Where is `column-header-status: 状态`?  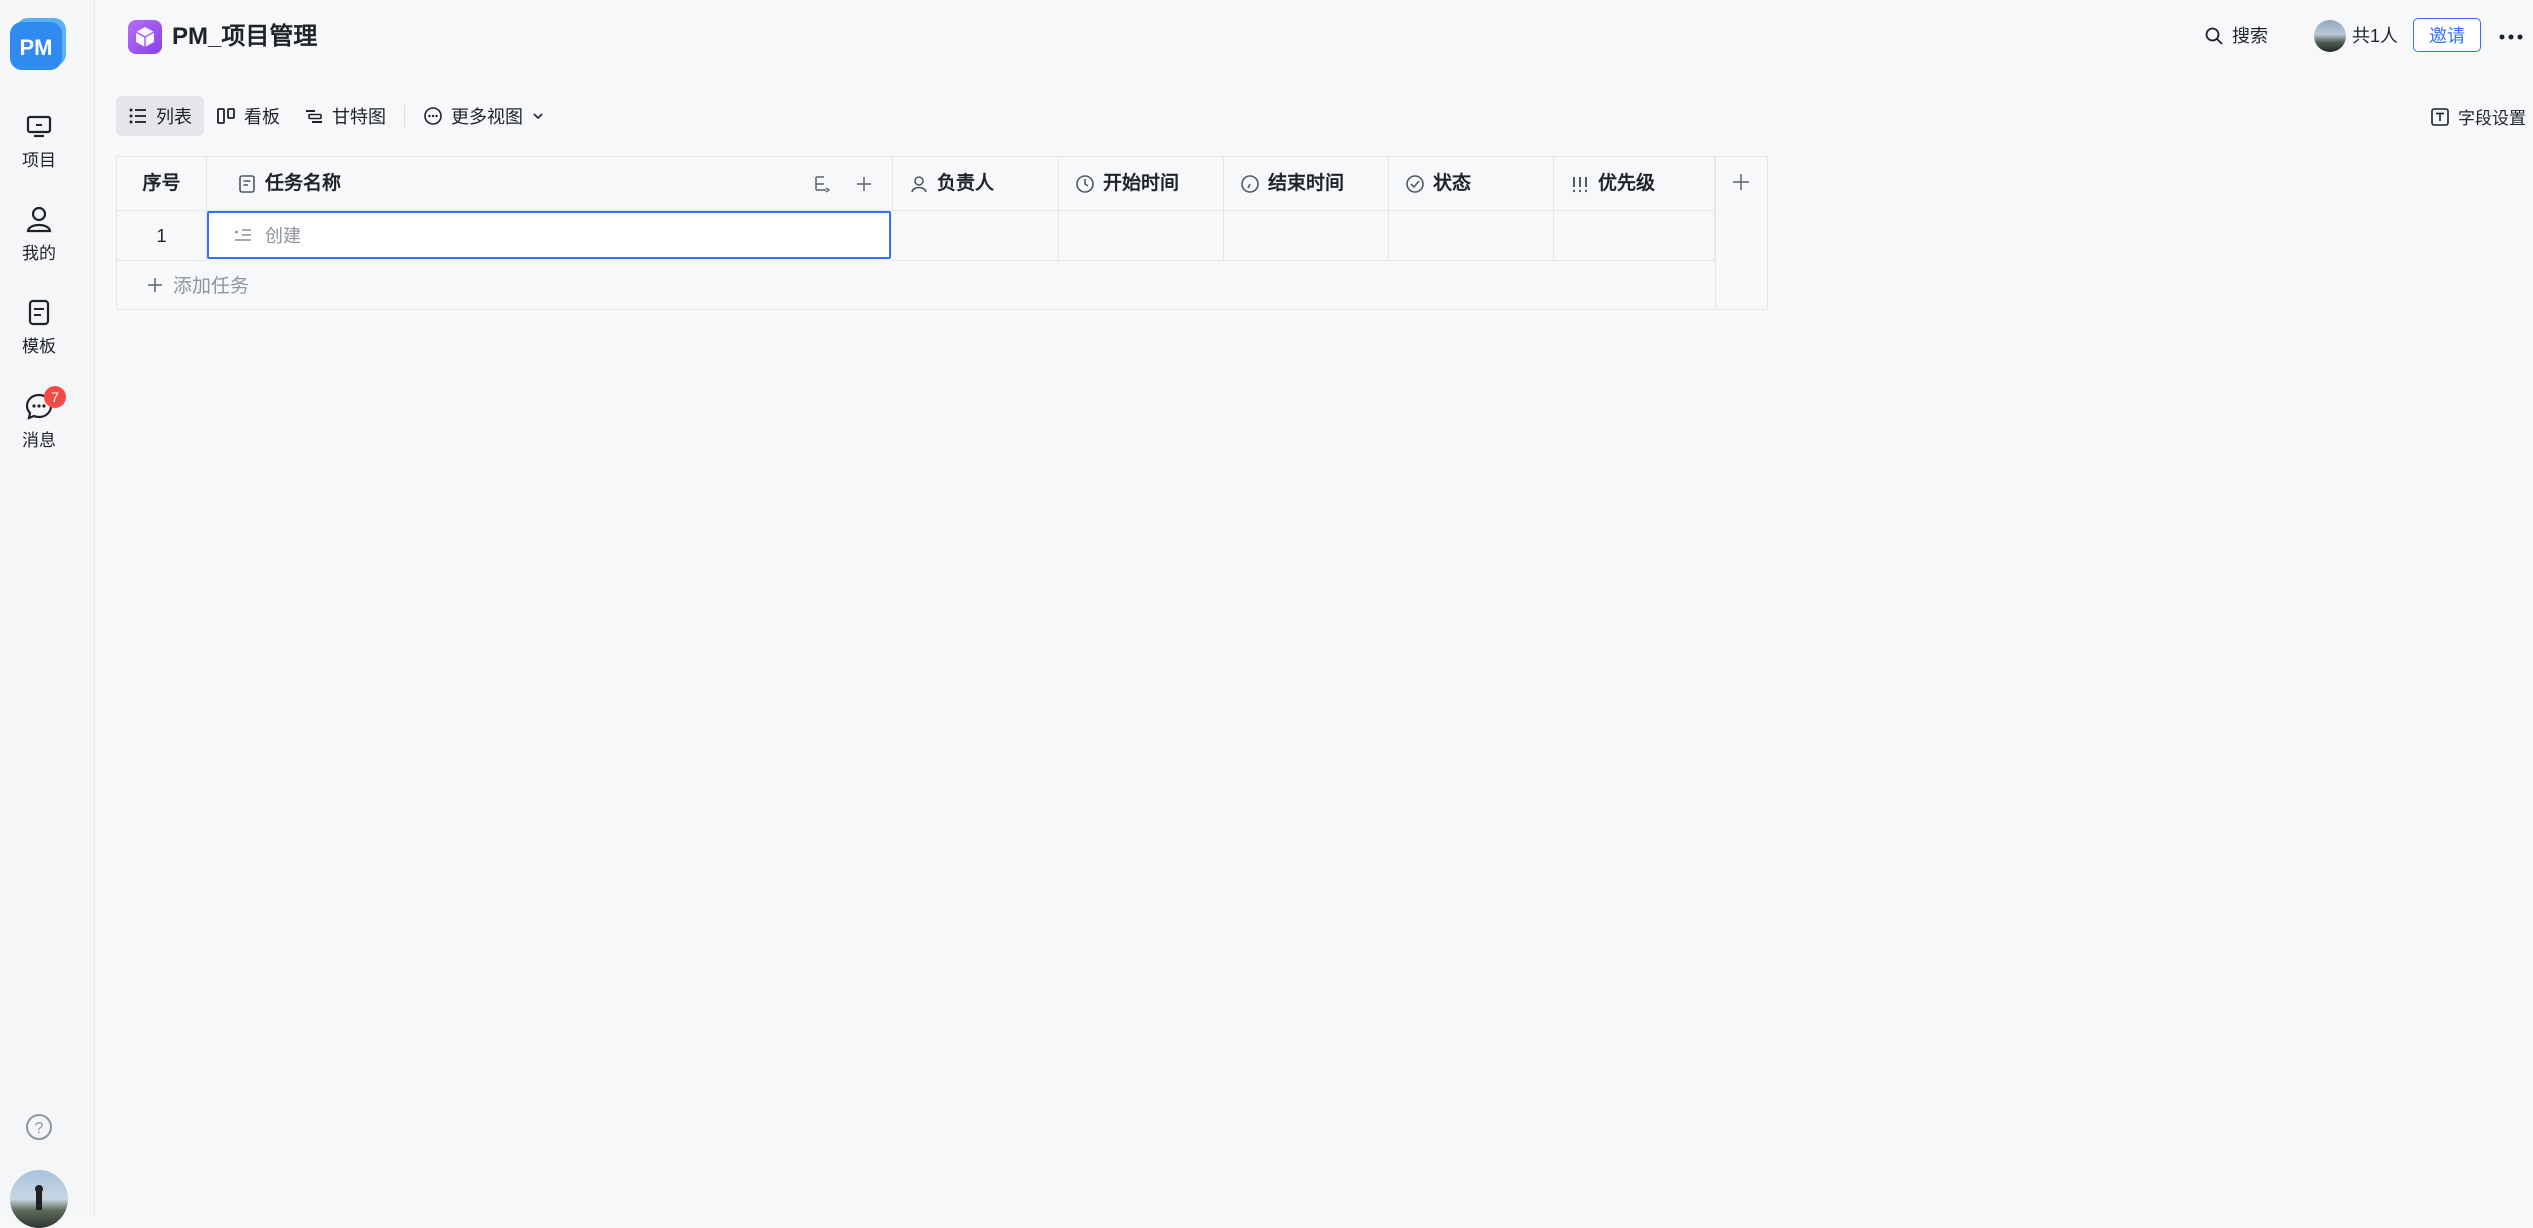 column-header-status: 状态 is located at coordinates (1471, 184).